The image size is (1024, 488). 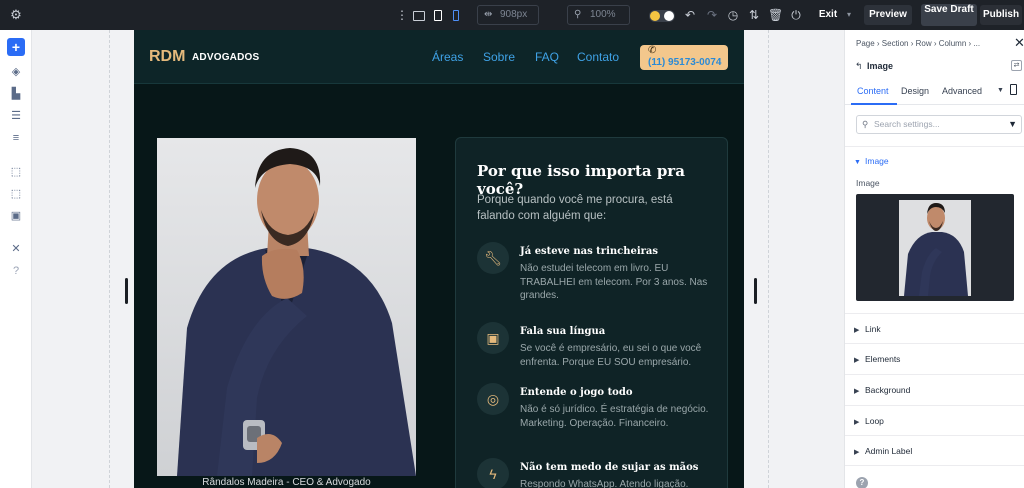 What do you see at coordinates (547, 57) in the screenshot?
I see `nav-link-faq: FAQ` at bounding box center [547, 57].